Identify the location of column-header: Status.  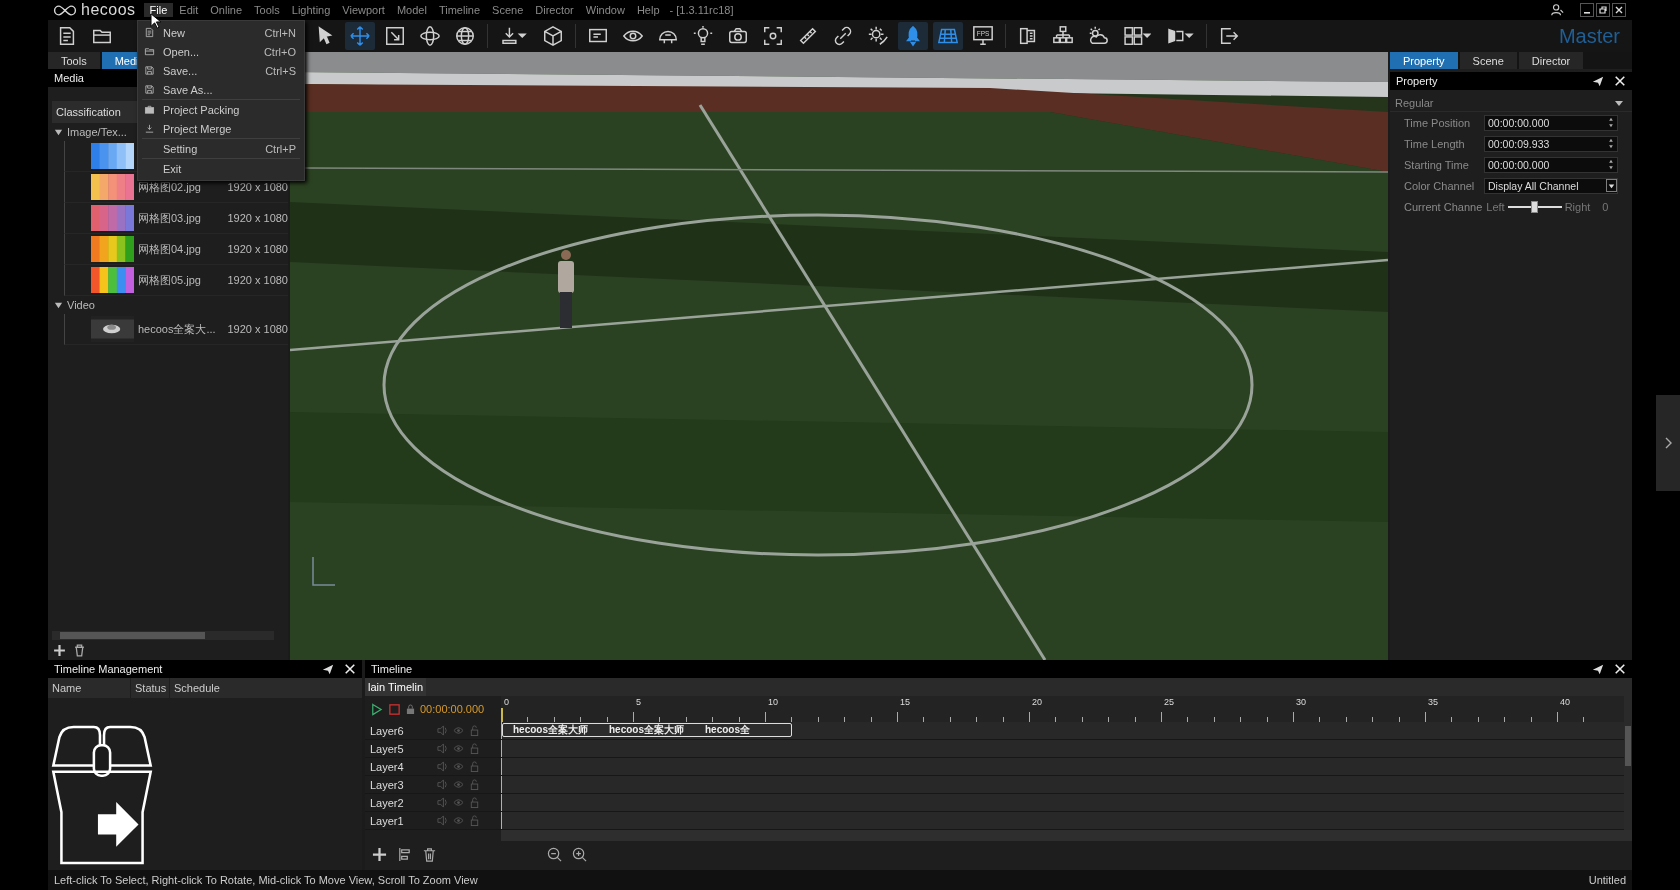
(150, 688).